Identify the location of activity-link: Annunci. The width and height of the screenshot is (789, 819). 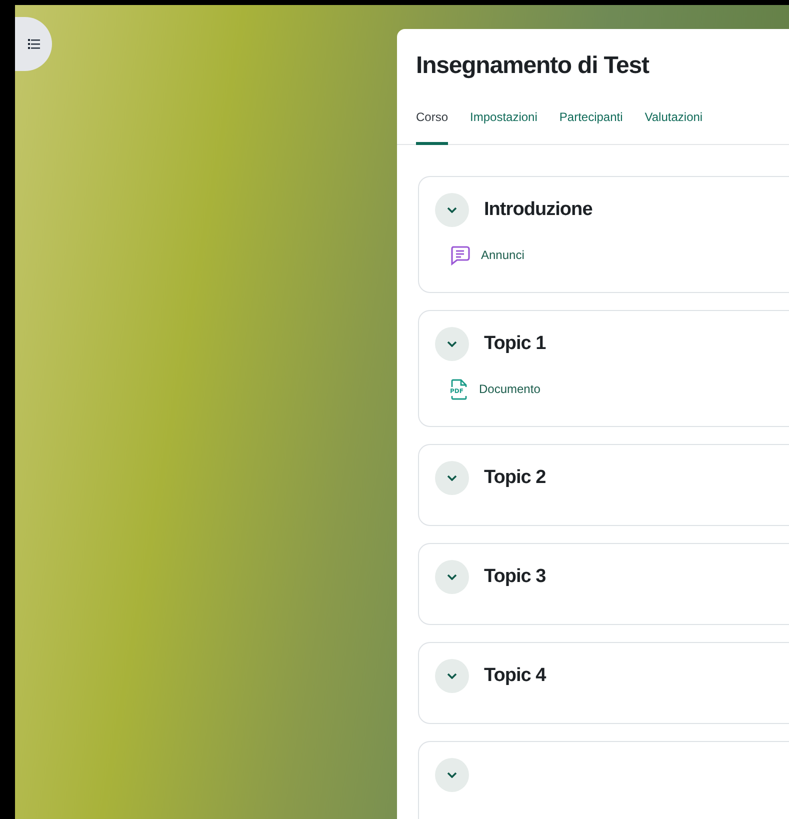
(502, 255).